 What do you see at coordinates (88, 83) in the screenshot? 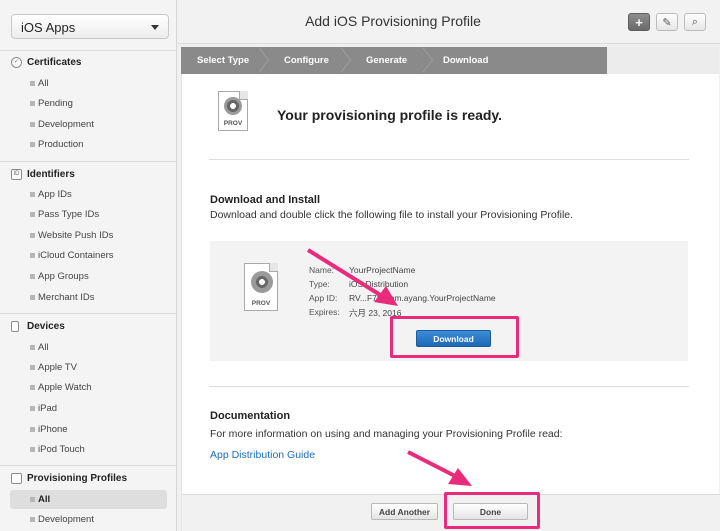
I see `sidebar-item-certificates-all: All` at bounding box center [88, 83].